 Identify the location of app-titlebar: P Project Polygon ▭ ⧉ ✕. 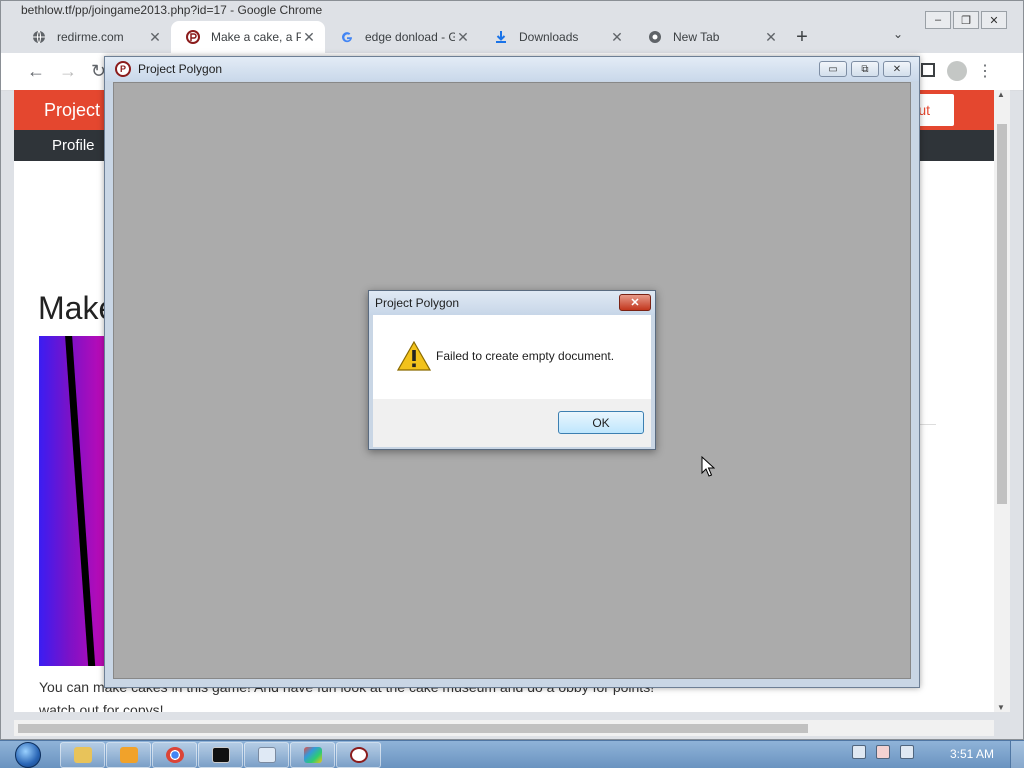
(512, 69).